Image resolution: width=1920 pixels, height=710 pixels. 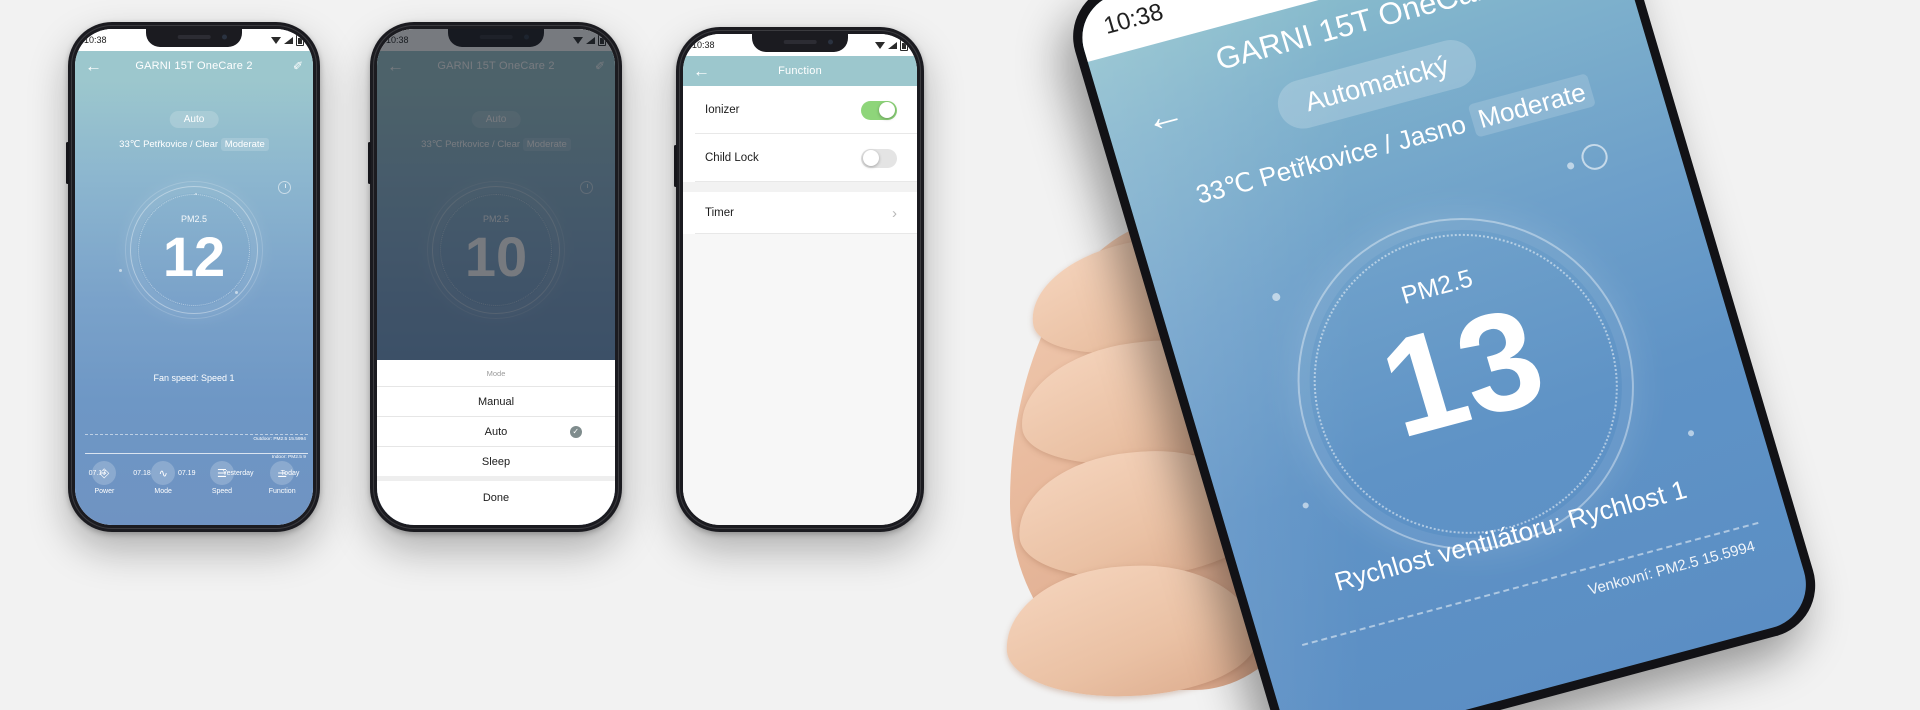 What do you see at coordinates (298, 66) in the screenshot?
I see `edit-icon: ✐` at bounding box center [298, 66].